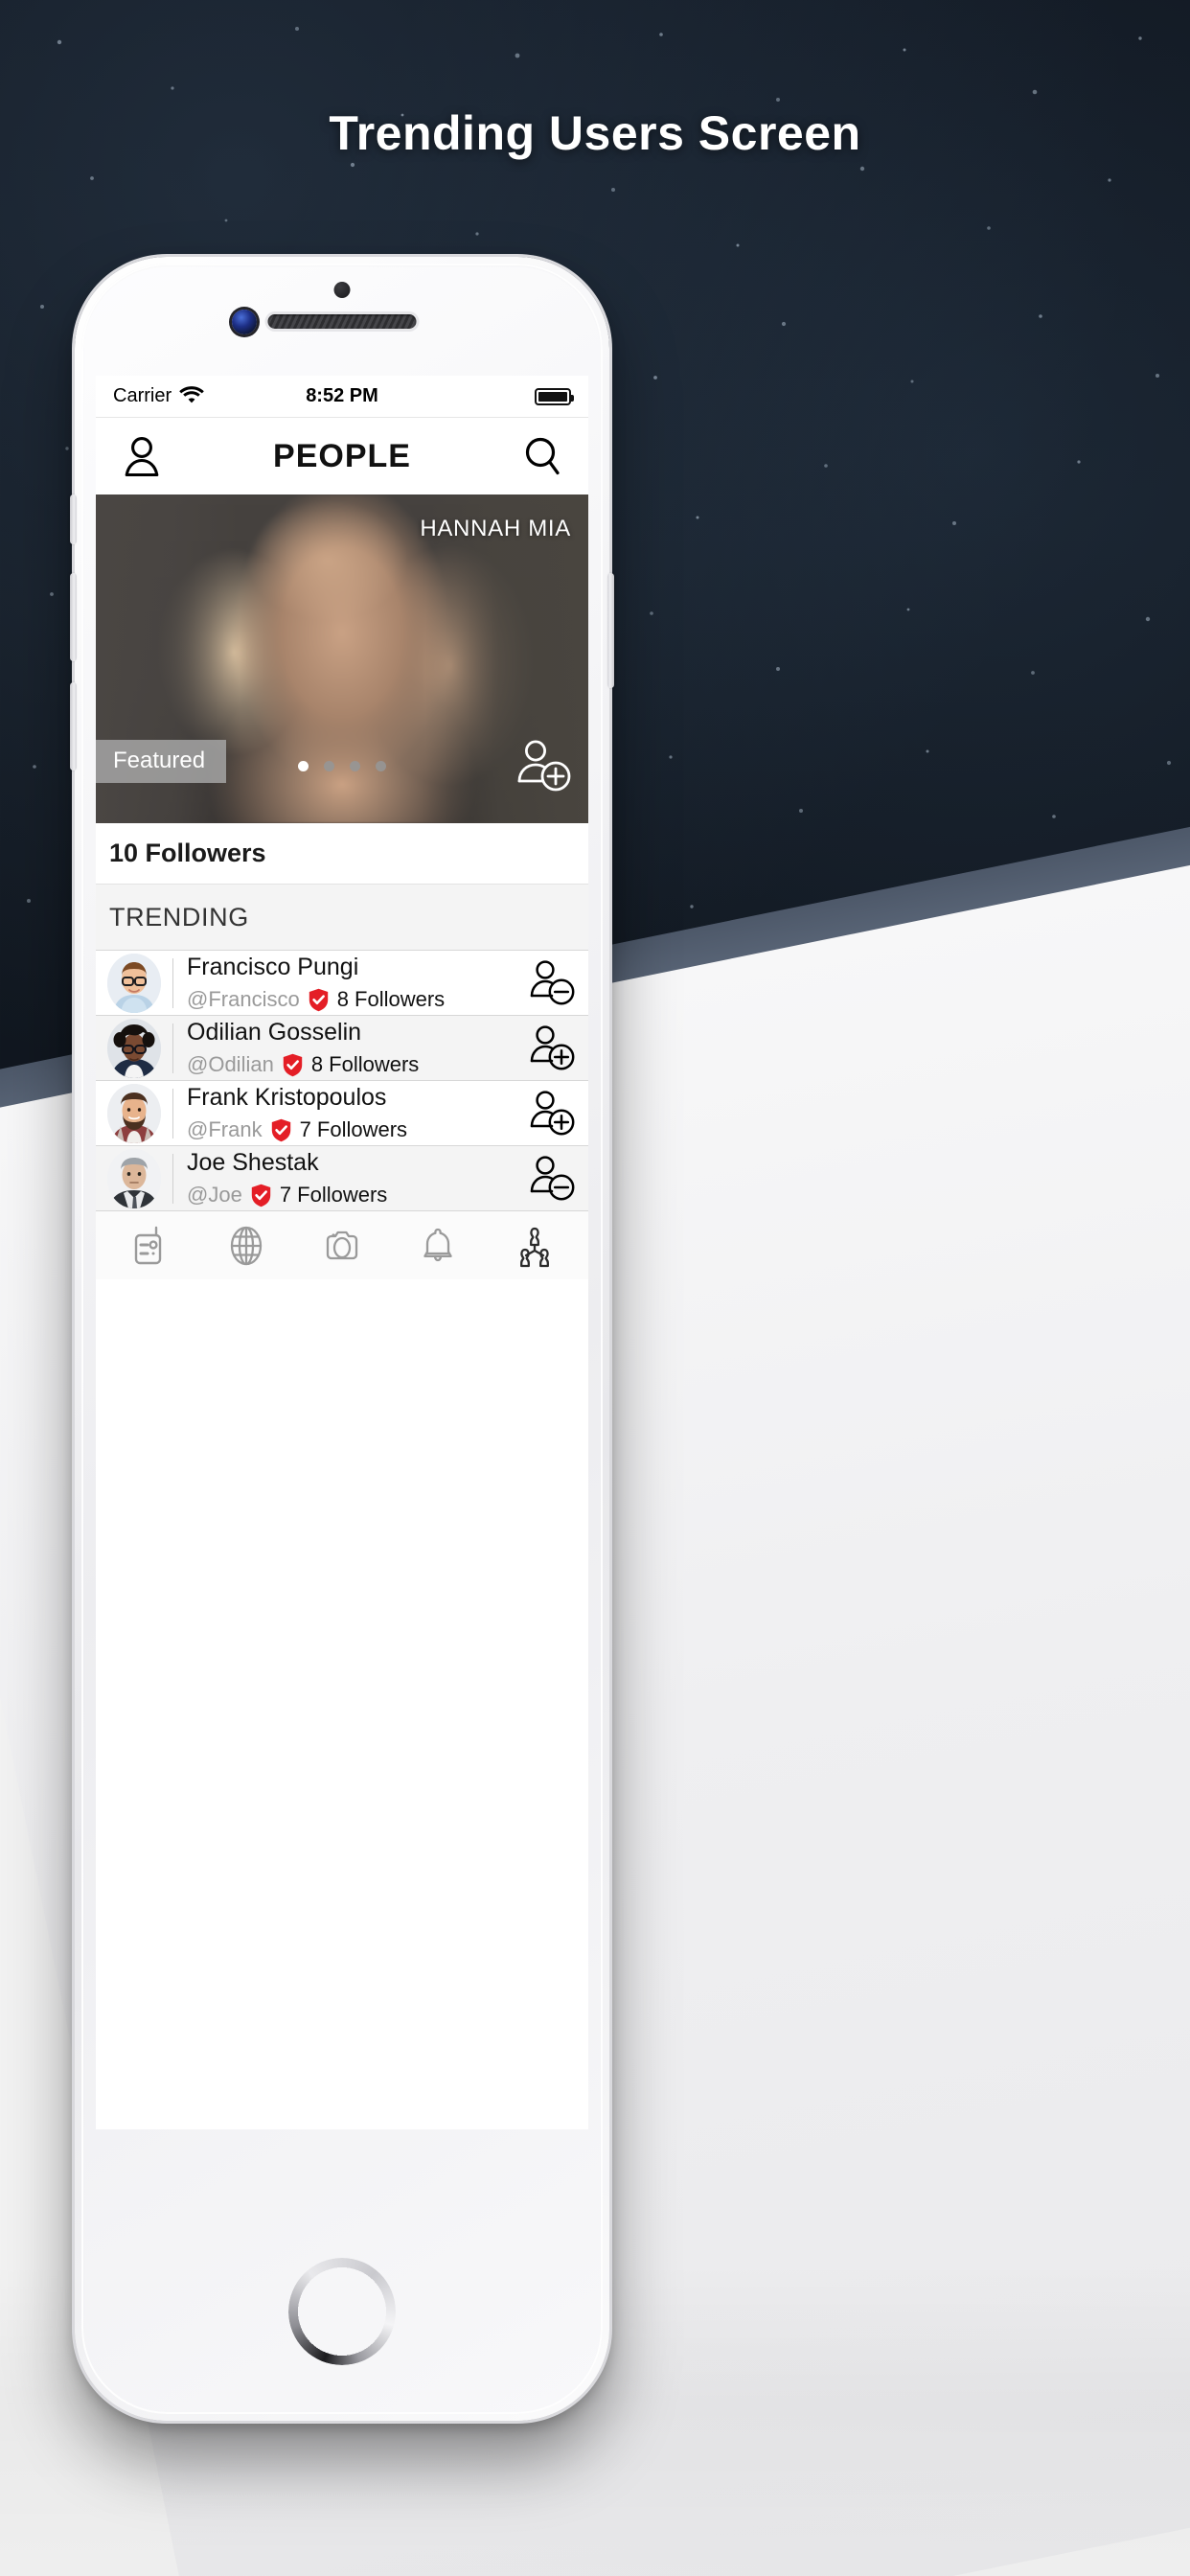 This screenshot has width=1190, height=2576. Describe the element at coordinates (245, 322) in the screenshot. I see `front-camera` at that location.